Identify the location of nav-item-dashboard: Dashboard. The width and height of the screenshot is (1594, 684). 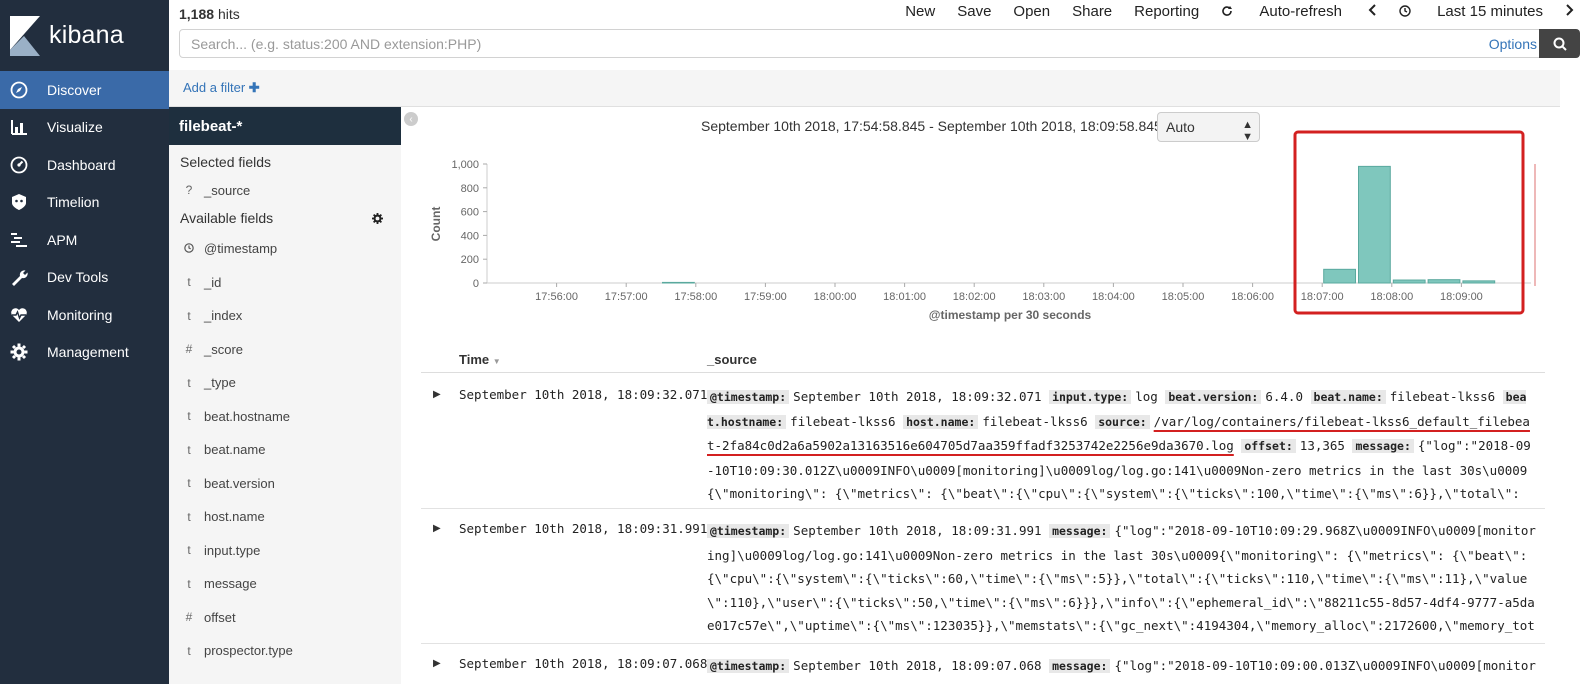
(84, 165).